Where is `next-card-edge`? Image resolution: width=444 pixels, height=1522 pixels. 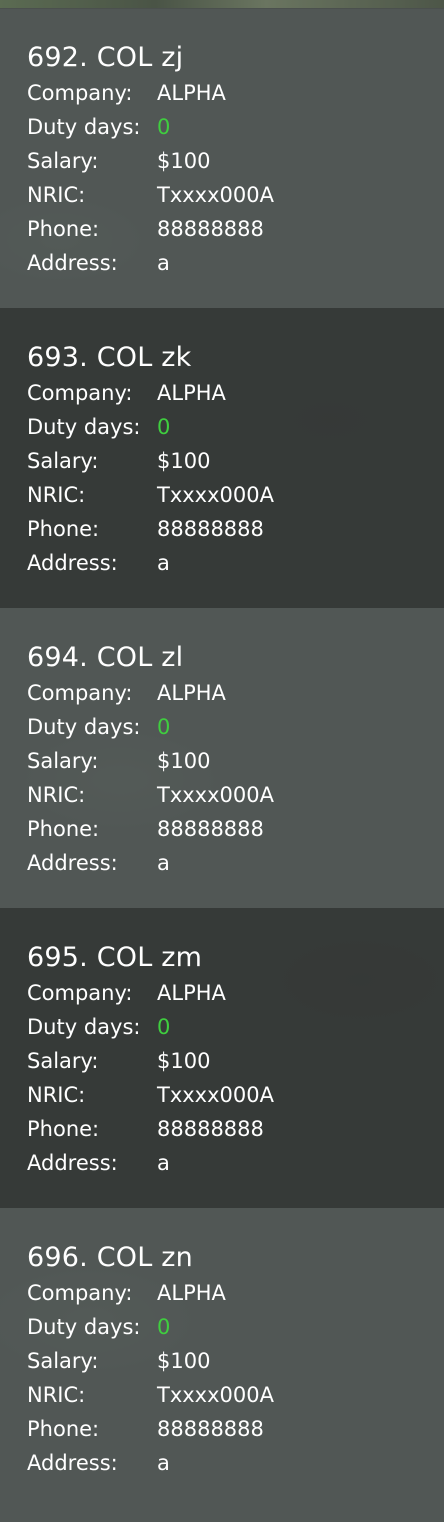
next-card-edge is located at coordinates (222, 1515).